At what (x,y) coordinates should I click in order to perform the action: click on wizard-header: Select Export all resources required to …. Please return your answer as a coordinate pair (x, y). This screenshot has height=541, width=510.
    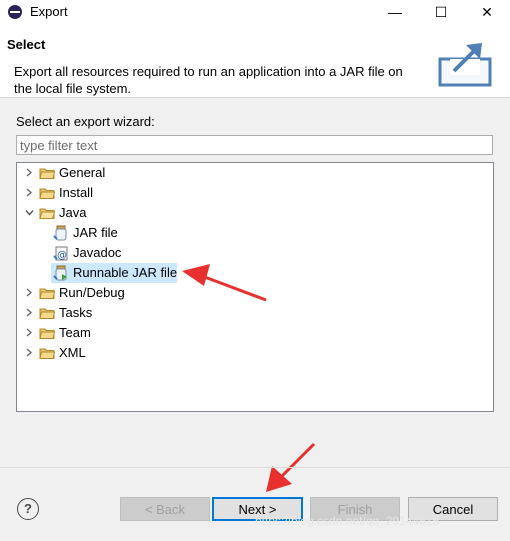
    Looking at the image, I should click on (255, 61).